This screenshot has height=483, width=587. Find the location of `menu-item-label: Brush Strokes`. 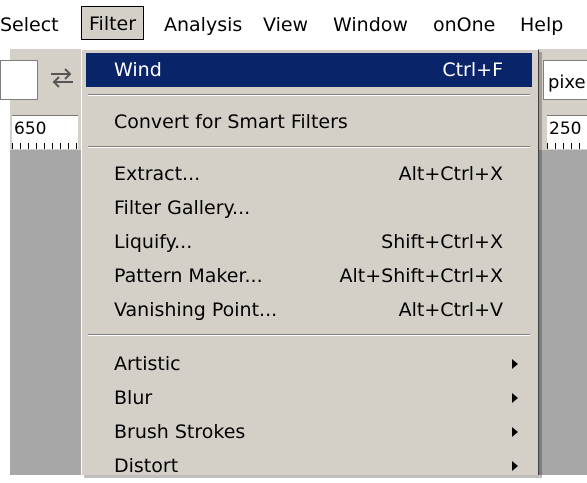

menu-item-label: Brush Strokes is located at coordinates (180, 432).